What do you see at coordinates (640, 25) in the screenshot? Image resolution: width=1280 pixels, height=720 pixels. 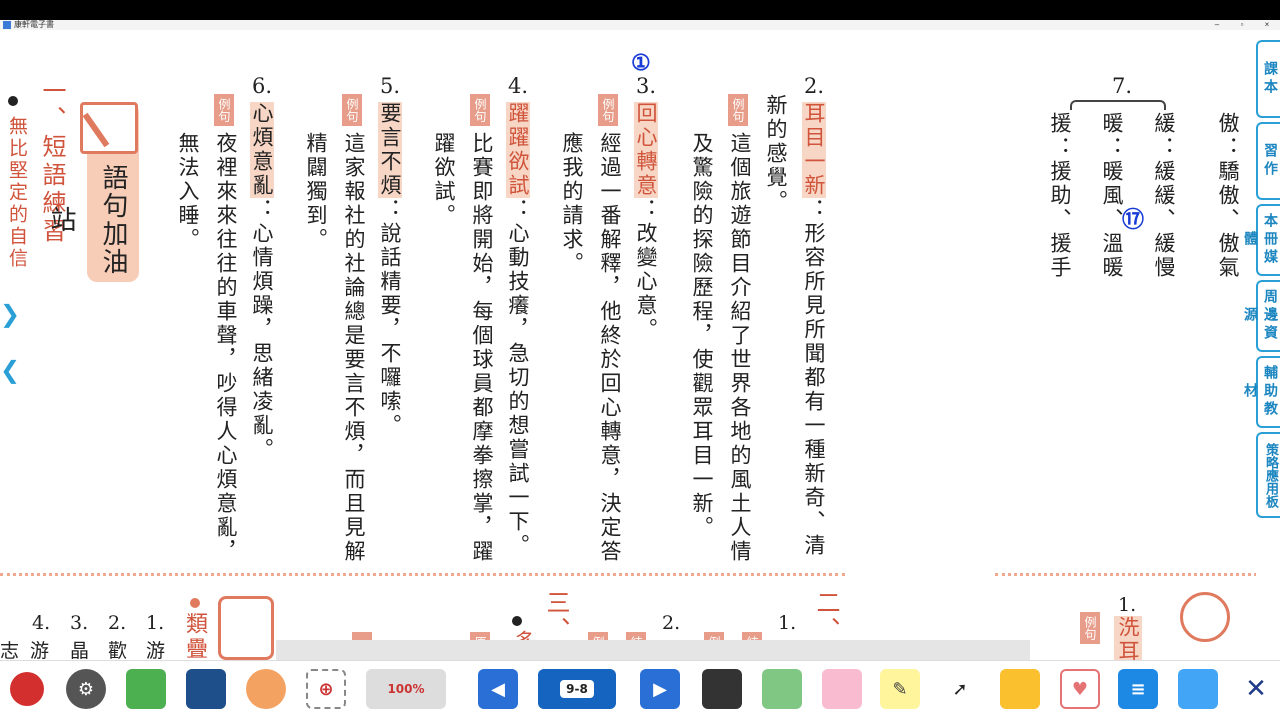 I see `title-bar: 康軒電子書 – ▫ ×` at bounding box center [640, 25].